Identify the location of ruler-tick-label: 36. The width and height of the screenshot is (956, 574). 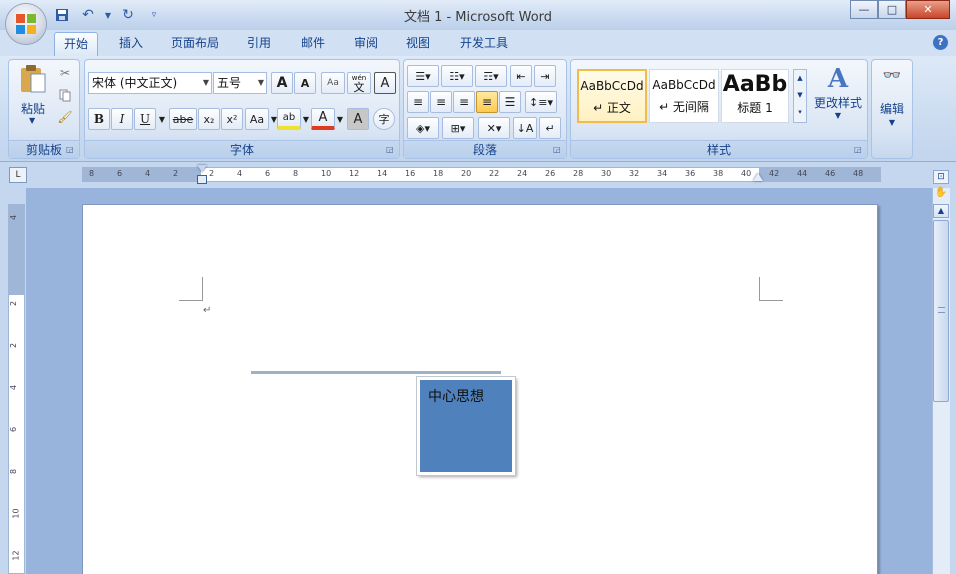
(690, 173).